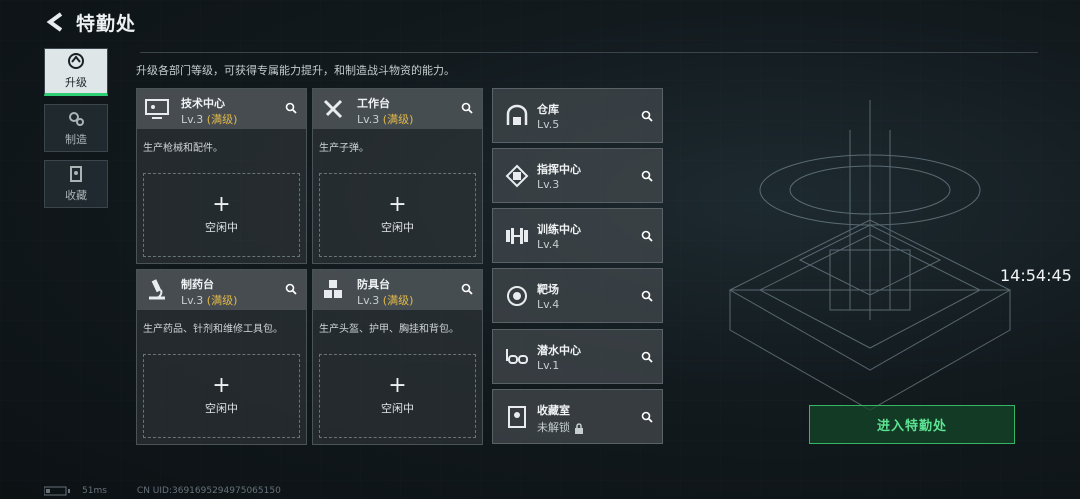 The height and width of the screenshot is (499, 1080). I want to click on microscope-icon, so click(157, 290).